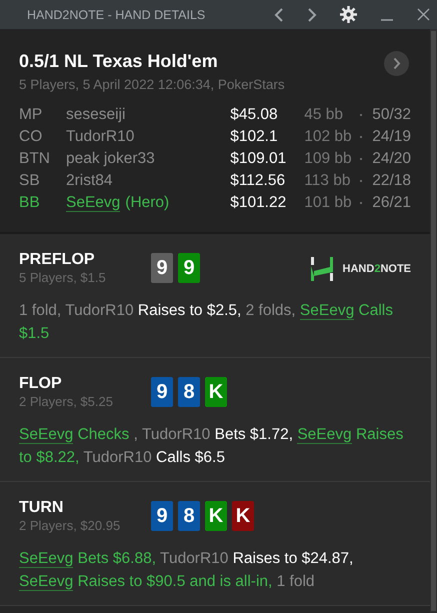 This screenshot has height=613, width=437. I want to click on player-stats: 24/20, so click(391, 159).